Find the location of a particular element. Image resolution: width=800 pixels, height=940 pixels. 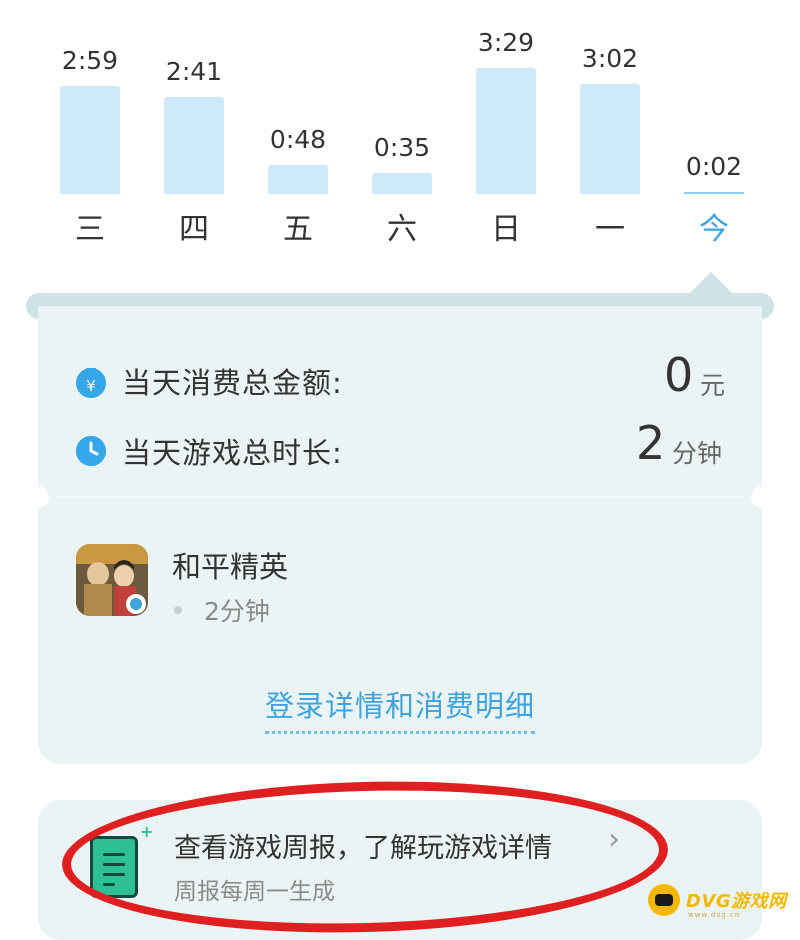

bar-value-label-0: 2:59 is located at coordinates (90, 60).